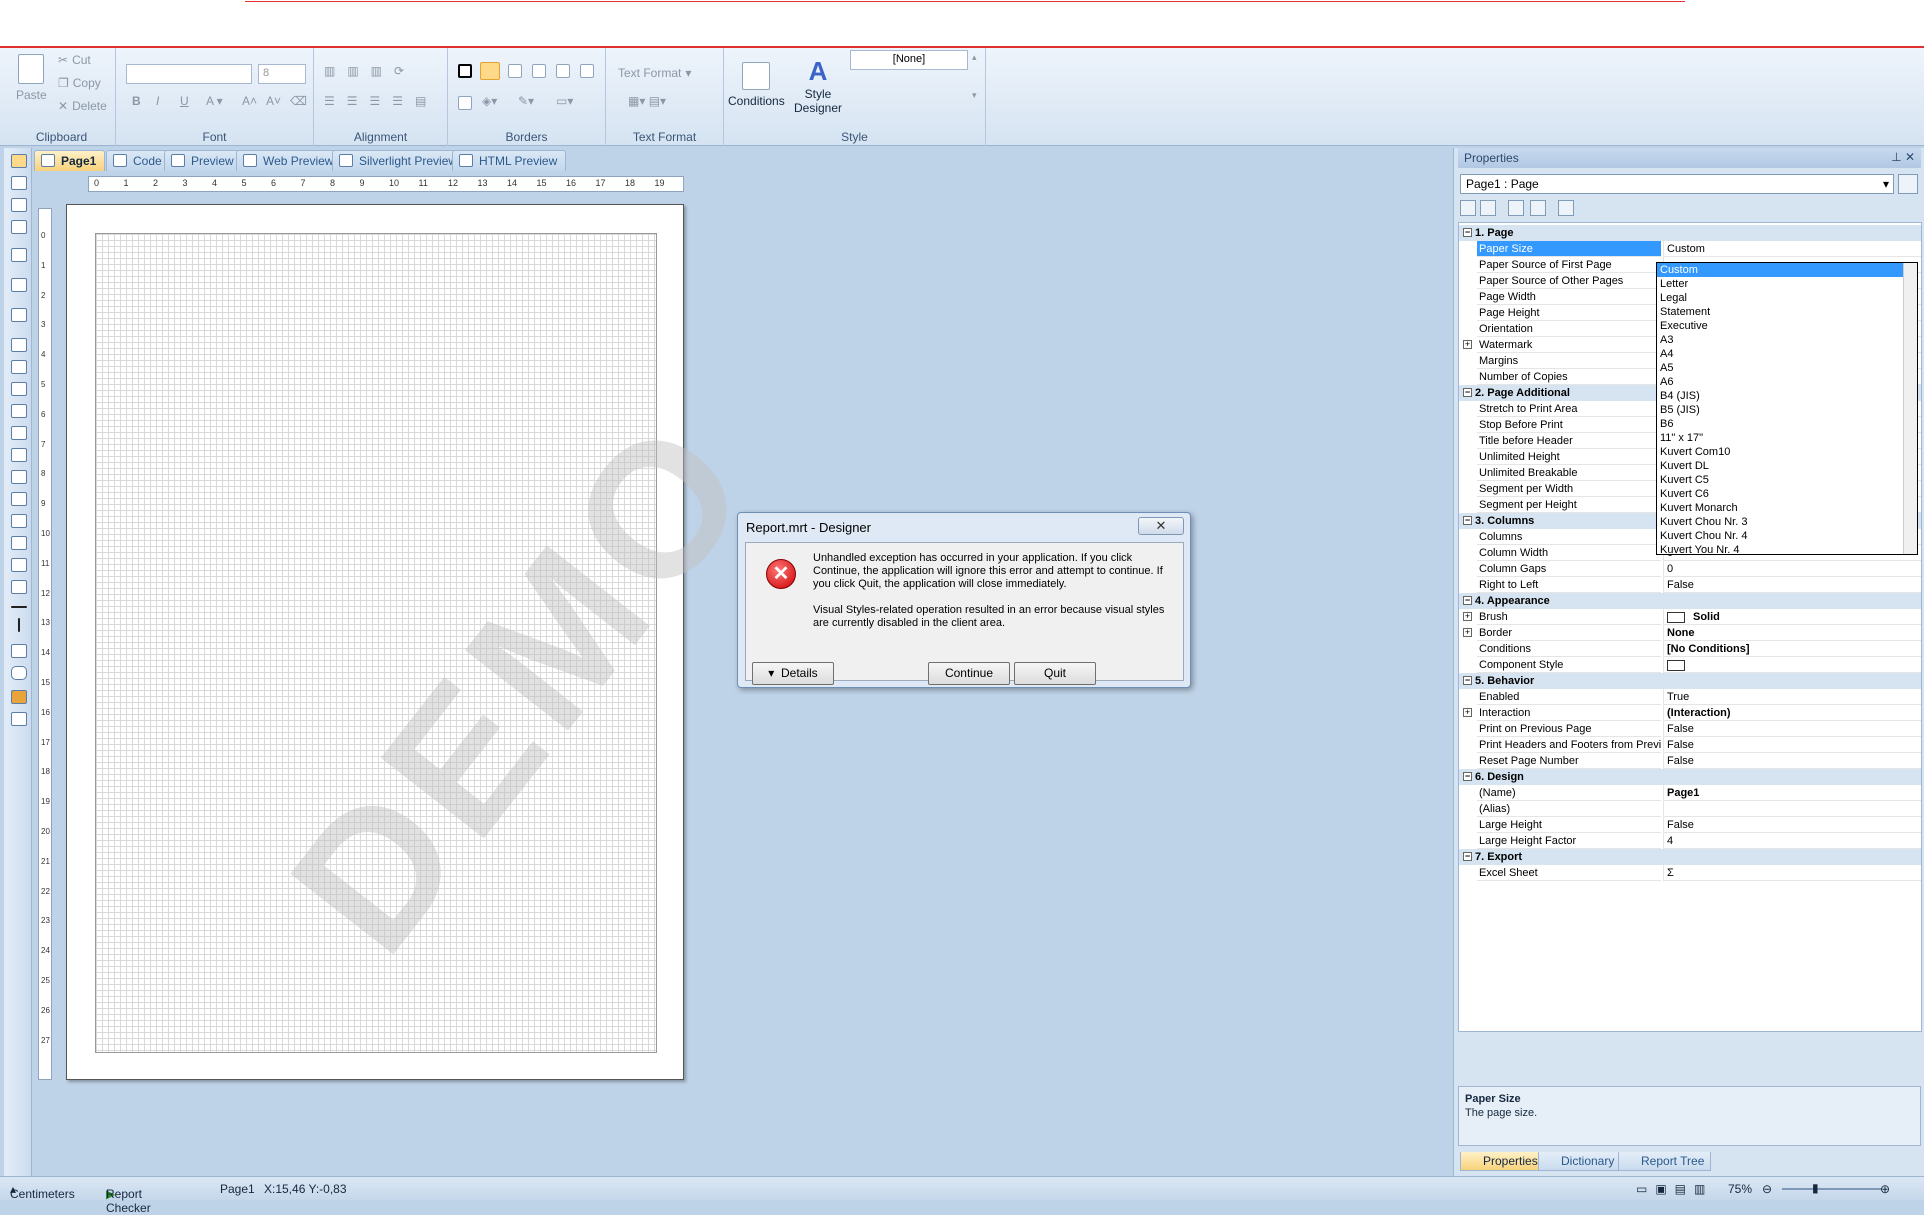 The image size is (1924, 1215). I want to click on bottom-border-icon, so click(563, 71).